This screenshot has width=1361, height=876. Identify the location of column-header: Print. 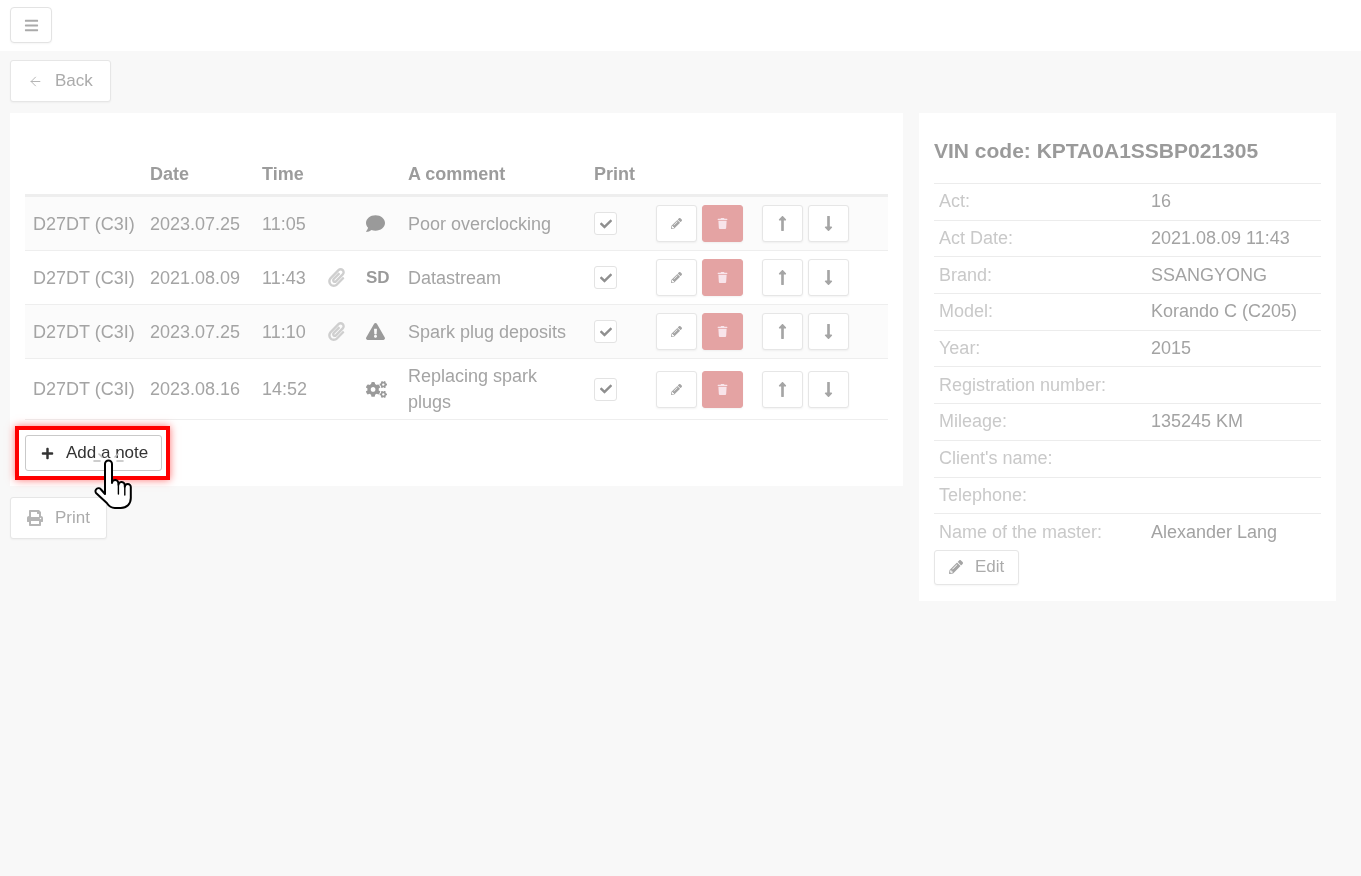
(614, 174).